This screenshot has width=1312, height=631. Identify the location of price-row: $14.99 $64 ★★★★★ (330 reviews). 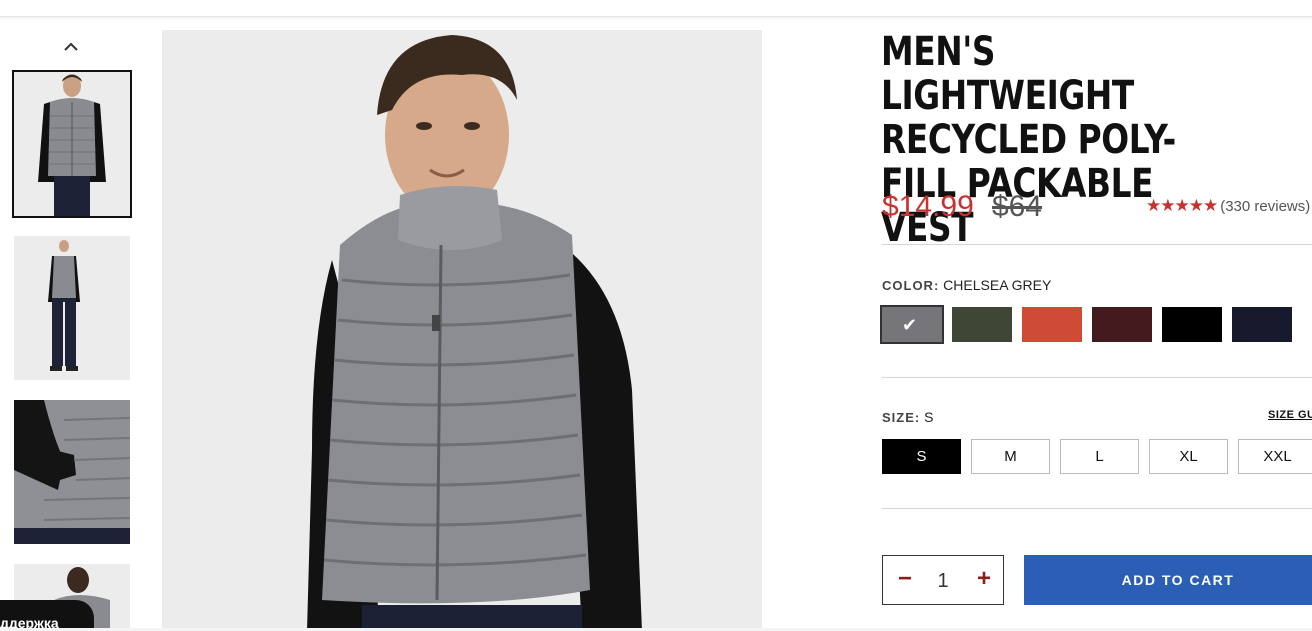
(1097, 210).